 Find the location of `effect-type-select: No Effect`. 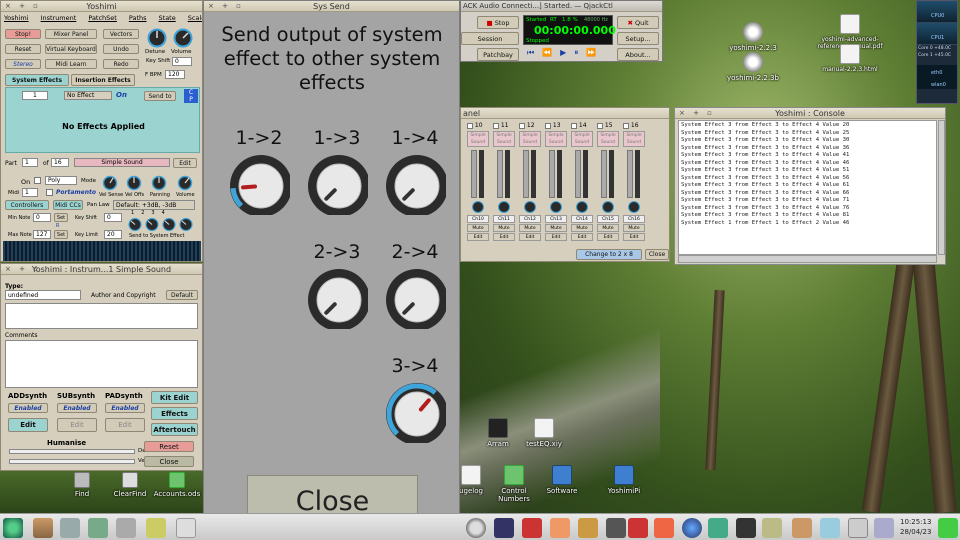

effect-type-select: No Effect is located at coordinates (88, 95).